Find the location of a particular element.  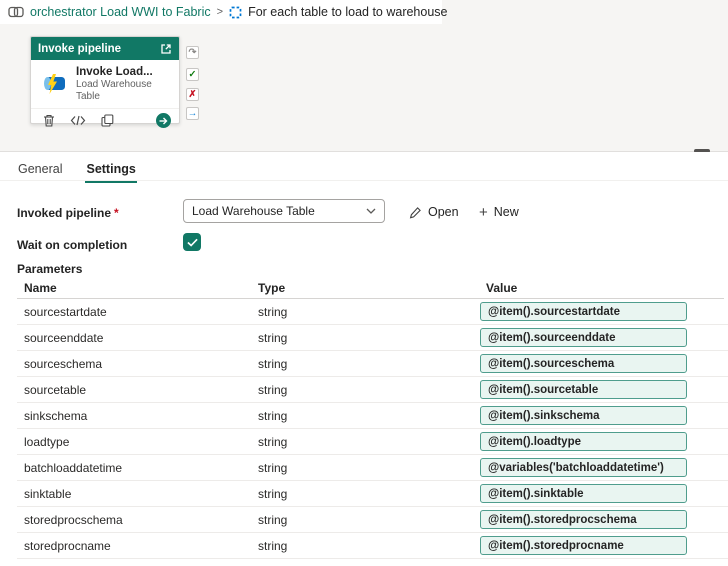

parameter-name: sourceschema is located at coordinates (63, 364).